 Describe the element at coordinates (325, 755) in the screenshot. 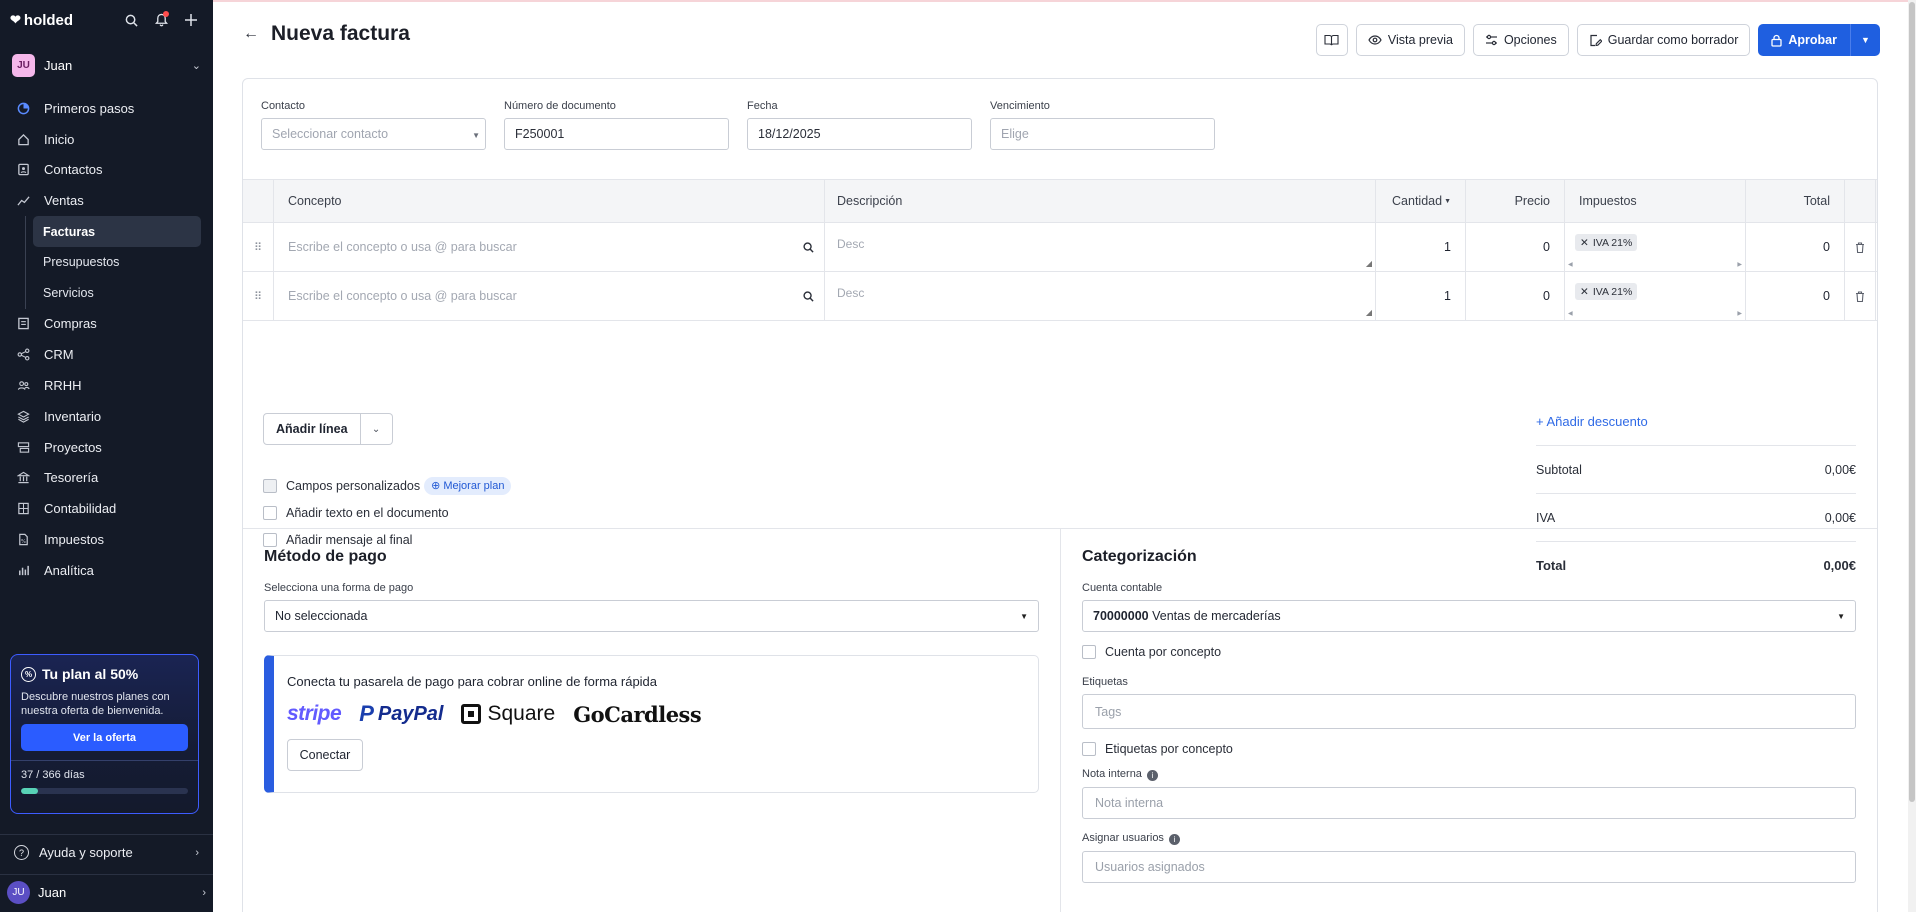

I see `connect-button: Conectar` at that location.